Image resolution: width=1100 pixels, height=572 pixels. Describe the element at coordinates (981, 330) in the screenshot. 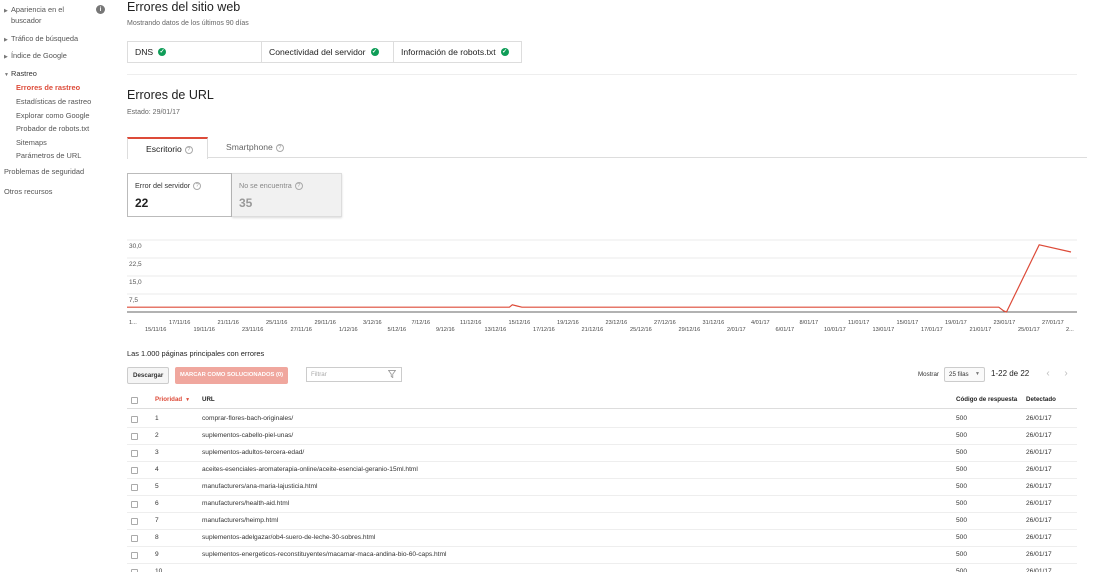

I see `x-tick-label: 21/01/17` at that location.